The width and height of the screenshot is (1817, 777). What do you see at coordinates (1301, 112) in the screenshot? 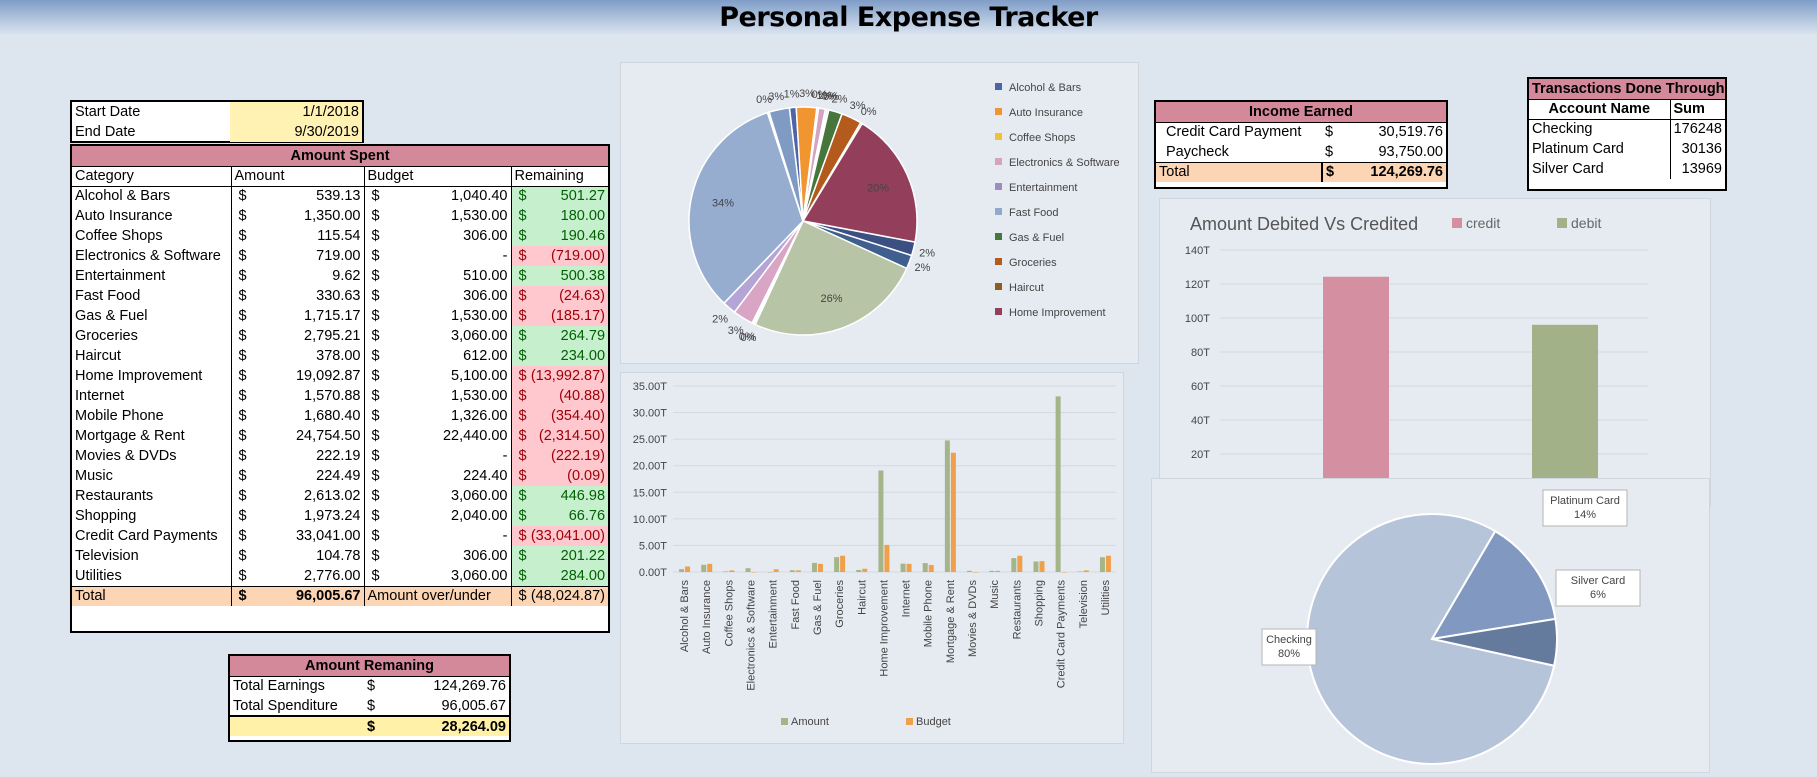
I see `income-earned-header: Income Earned` at bounding box center [1301, 112].